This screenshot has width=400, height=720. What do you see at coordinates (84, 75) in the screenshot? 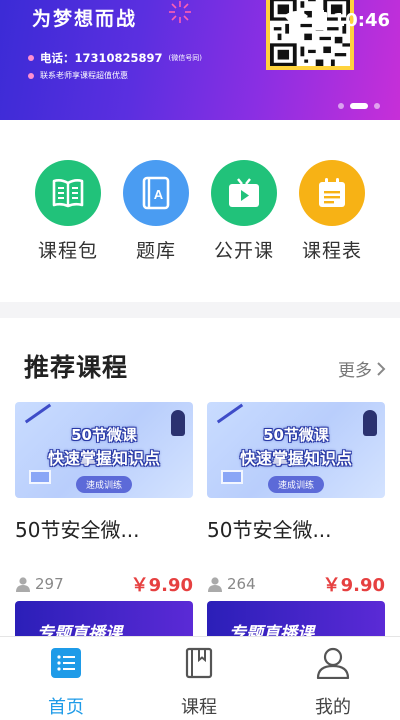
I see `banner-teacher-text: 联系老师享课程超值优惠` at bounding box center [84, 75].